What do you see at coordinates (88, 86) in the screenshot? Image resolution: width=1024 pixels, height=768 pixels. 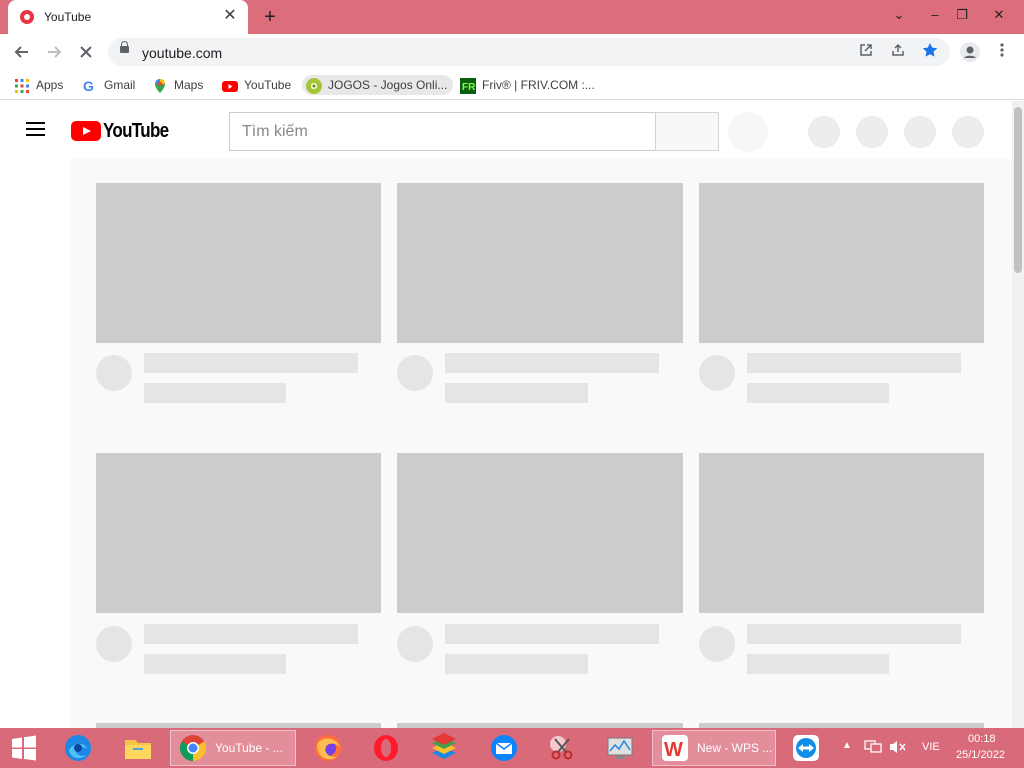 I see `svg-text: G` at bounding box center [88, 86].